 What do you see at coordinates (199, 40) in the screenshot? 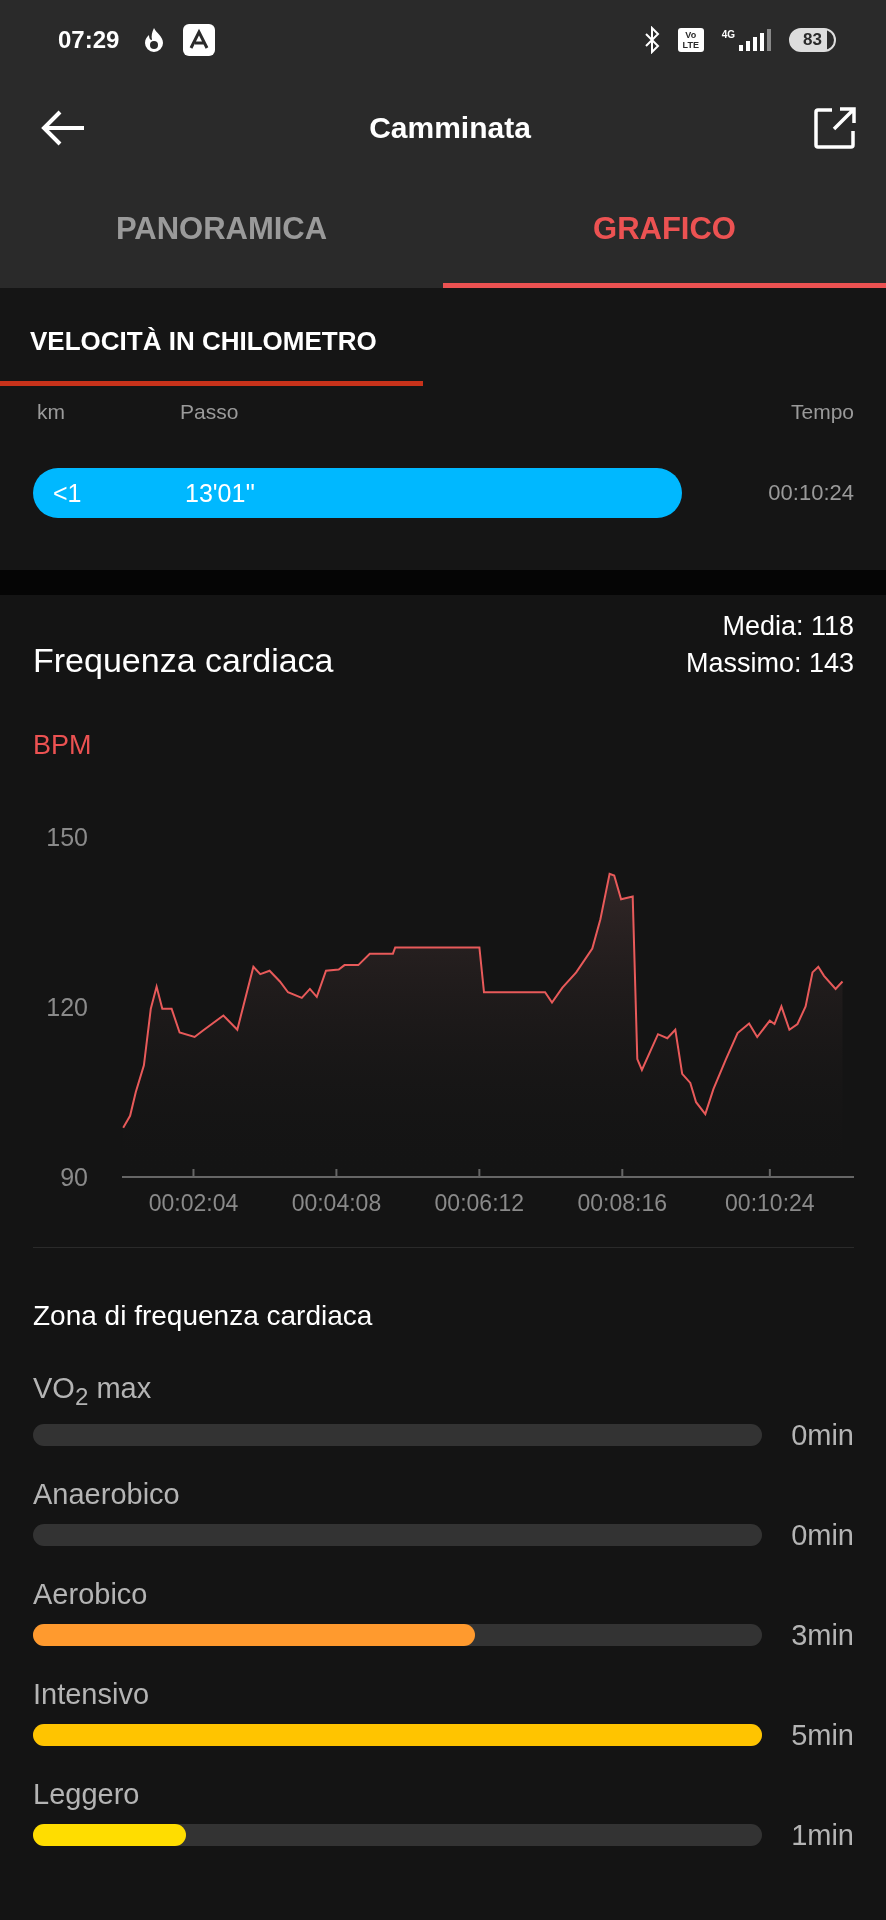
I see `app-icon` at bounding box center [199, 40].